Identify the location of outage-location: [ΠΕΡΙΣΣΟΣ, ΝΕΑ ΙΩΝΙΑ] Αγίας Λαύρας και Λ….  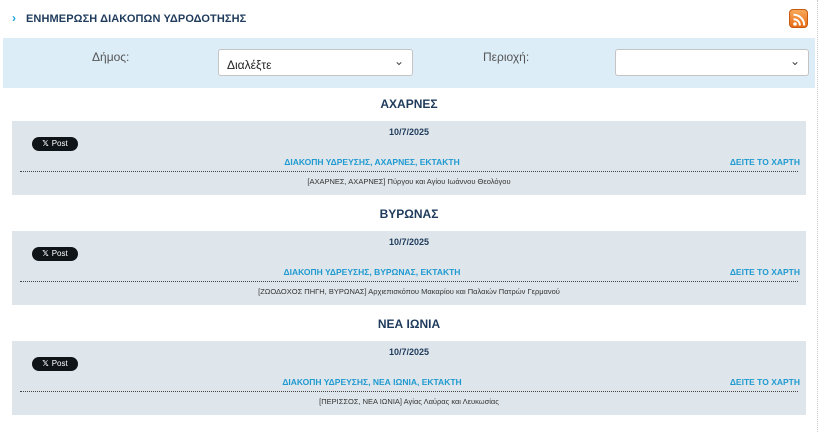
(409, 401).